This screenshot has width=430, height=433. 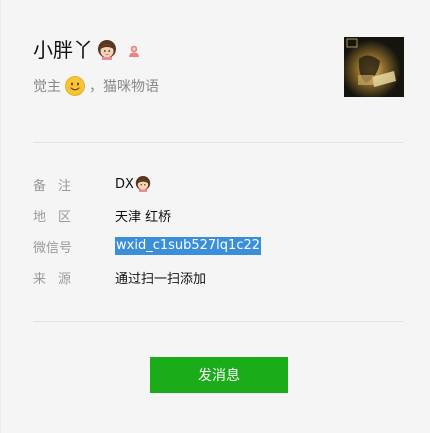 I want to click on region-label: 地区, so click(x=58, y=217).